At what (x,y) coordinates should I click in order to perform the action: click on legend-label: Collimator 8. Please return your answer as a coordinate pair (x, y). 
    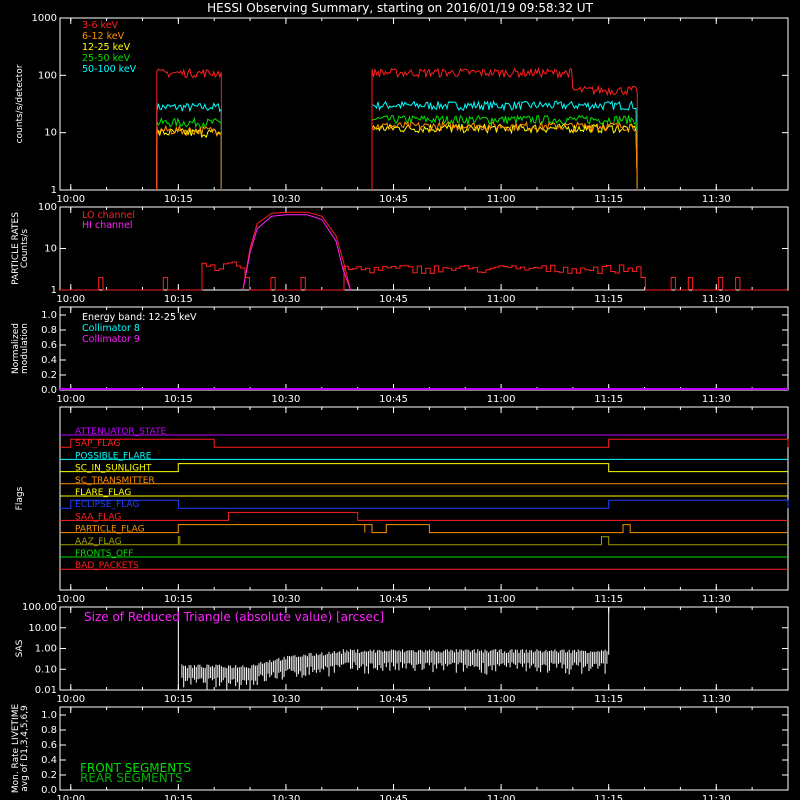
    Looking at the image, I should click on (111, 328).